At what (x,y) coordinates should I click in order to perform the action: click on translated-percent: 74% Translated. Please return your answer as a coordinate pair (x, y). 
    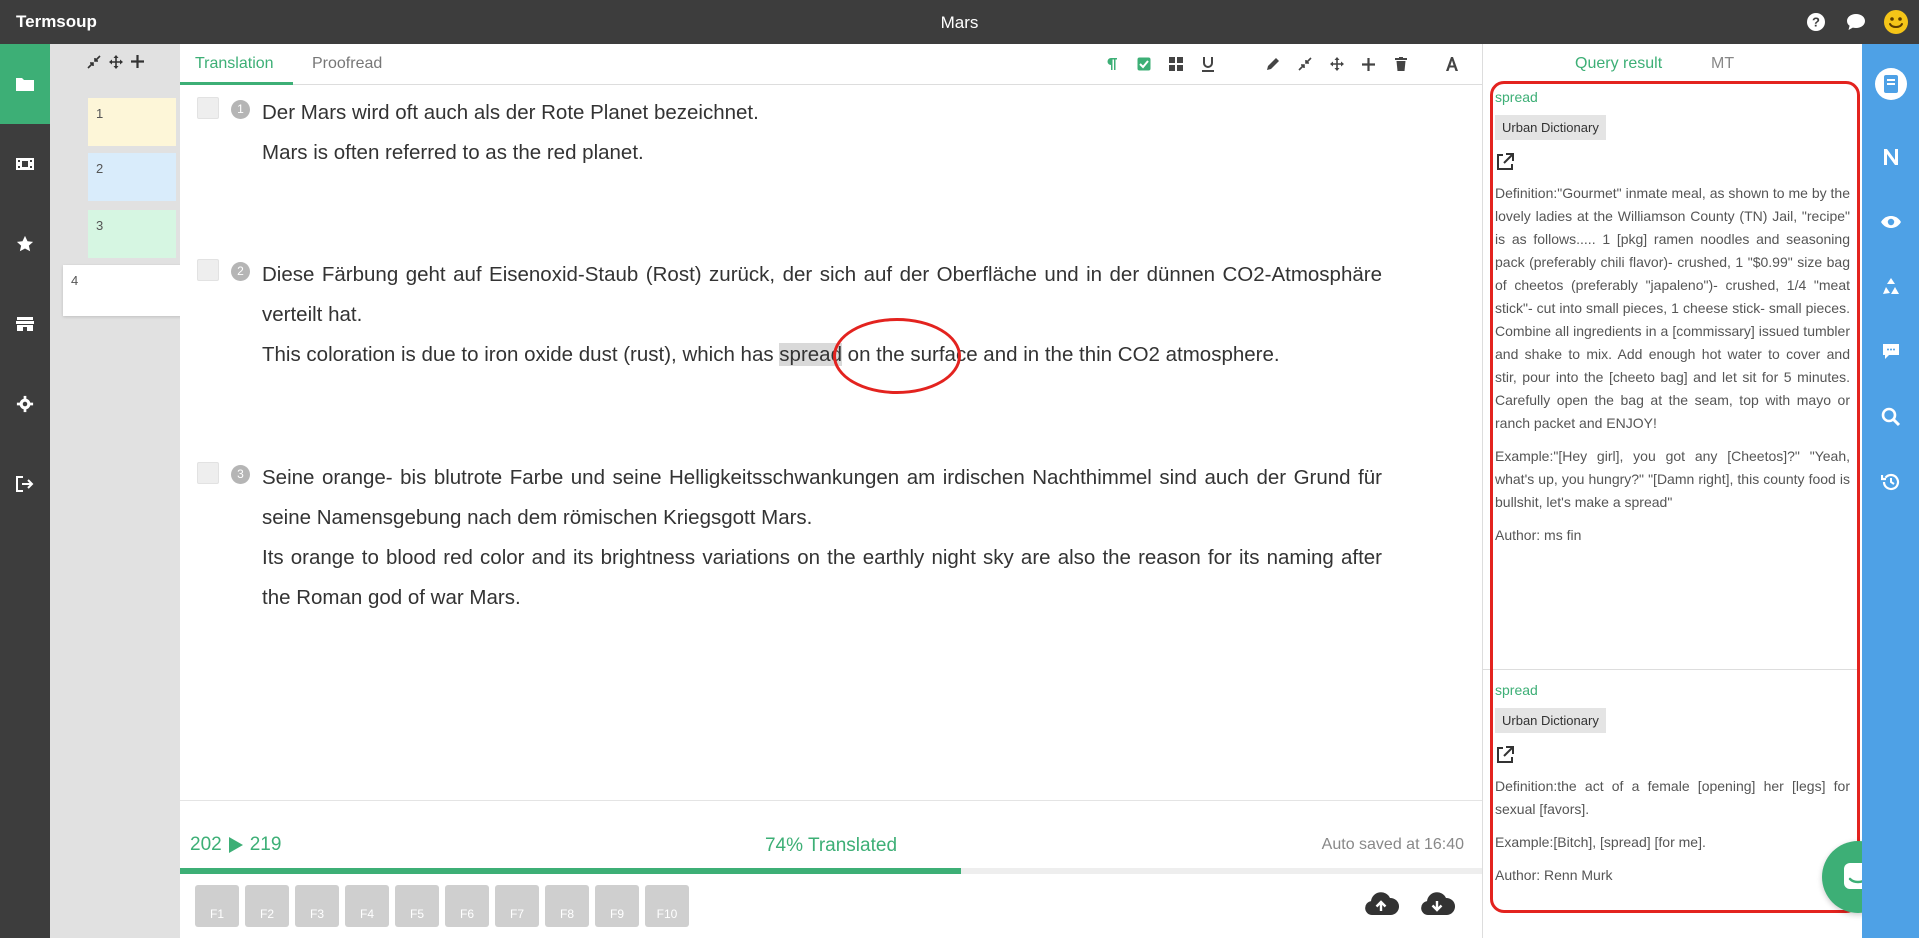
    Looking at the image, I should click on (831, 845).